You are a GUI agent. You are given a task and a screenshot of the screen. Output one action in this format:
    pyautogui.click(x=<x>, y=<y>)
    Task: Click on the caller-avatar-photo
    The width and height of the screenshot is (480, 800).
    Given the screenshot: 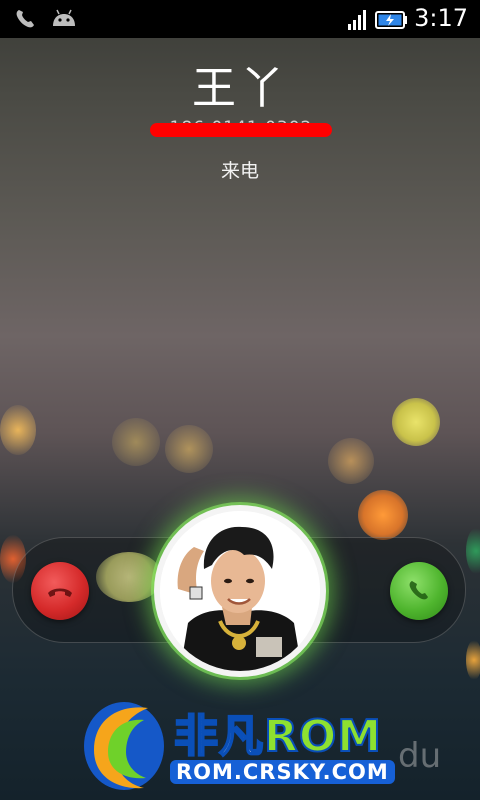 What is the action you would take?
    pyautogui.click(x=240, y=591)
    